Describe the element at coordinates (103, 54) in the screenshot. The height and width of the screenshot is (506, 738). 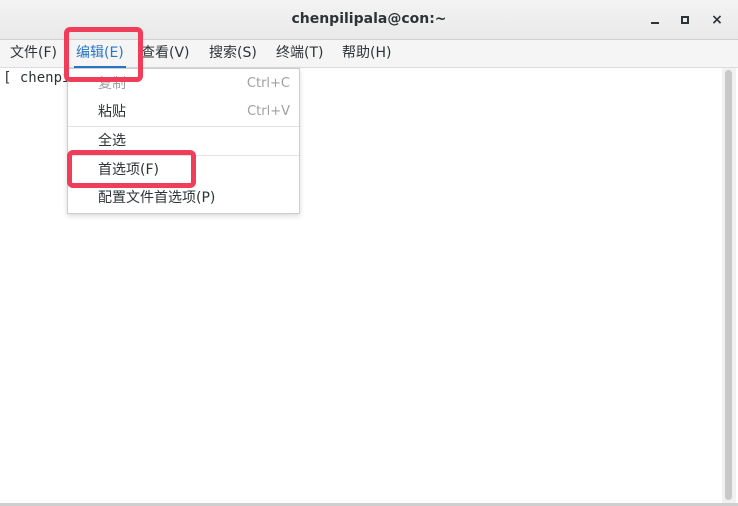
I see `highlight-edit-menu` at that location.